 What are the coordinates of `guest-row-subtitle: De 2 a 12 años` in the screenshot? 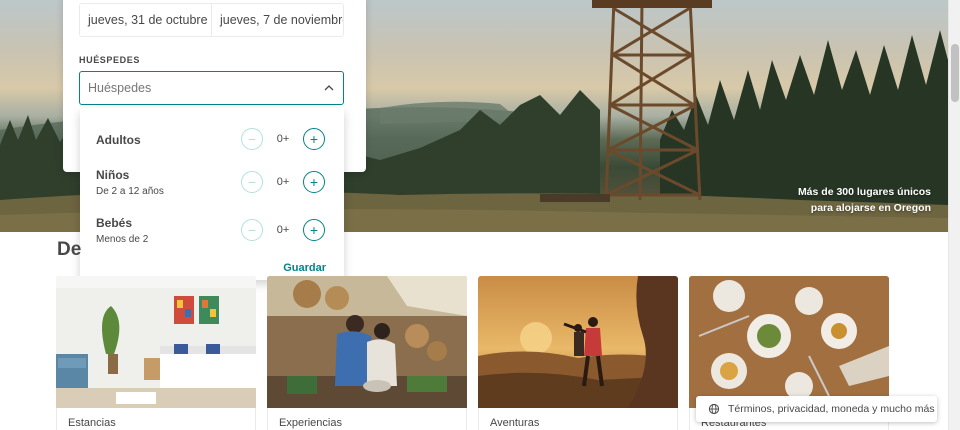 It's located at (130, 191).